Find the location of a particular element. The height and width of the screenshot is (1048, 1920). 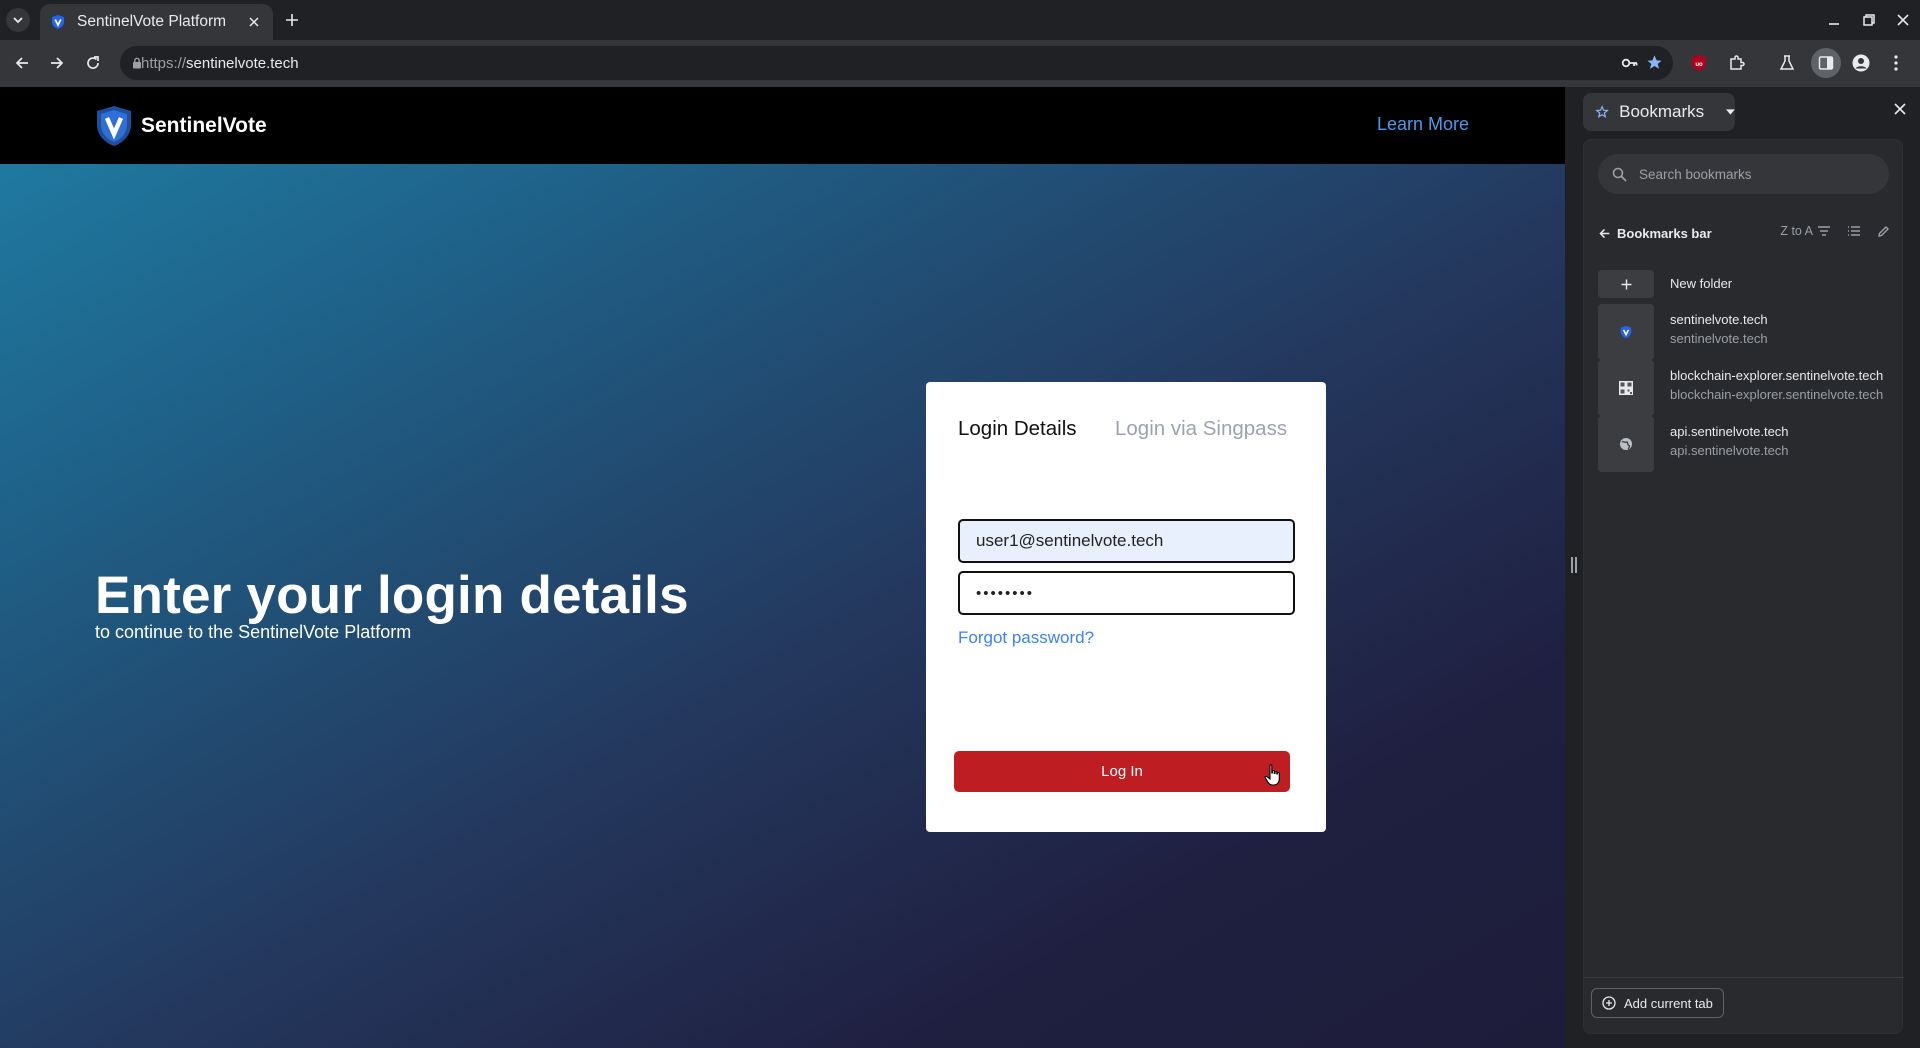

extensions-button is located at coordinates (1737, 63).